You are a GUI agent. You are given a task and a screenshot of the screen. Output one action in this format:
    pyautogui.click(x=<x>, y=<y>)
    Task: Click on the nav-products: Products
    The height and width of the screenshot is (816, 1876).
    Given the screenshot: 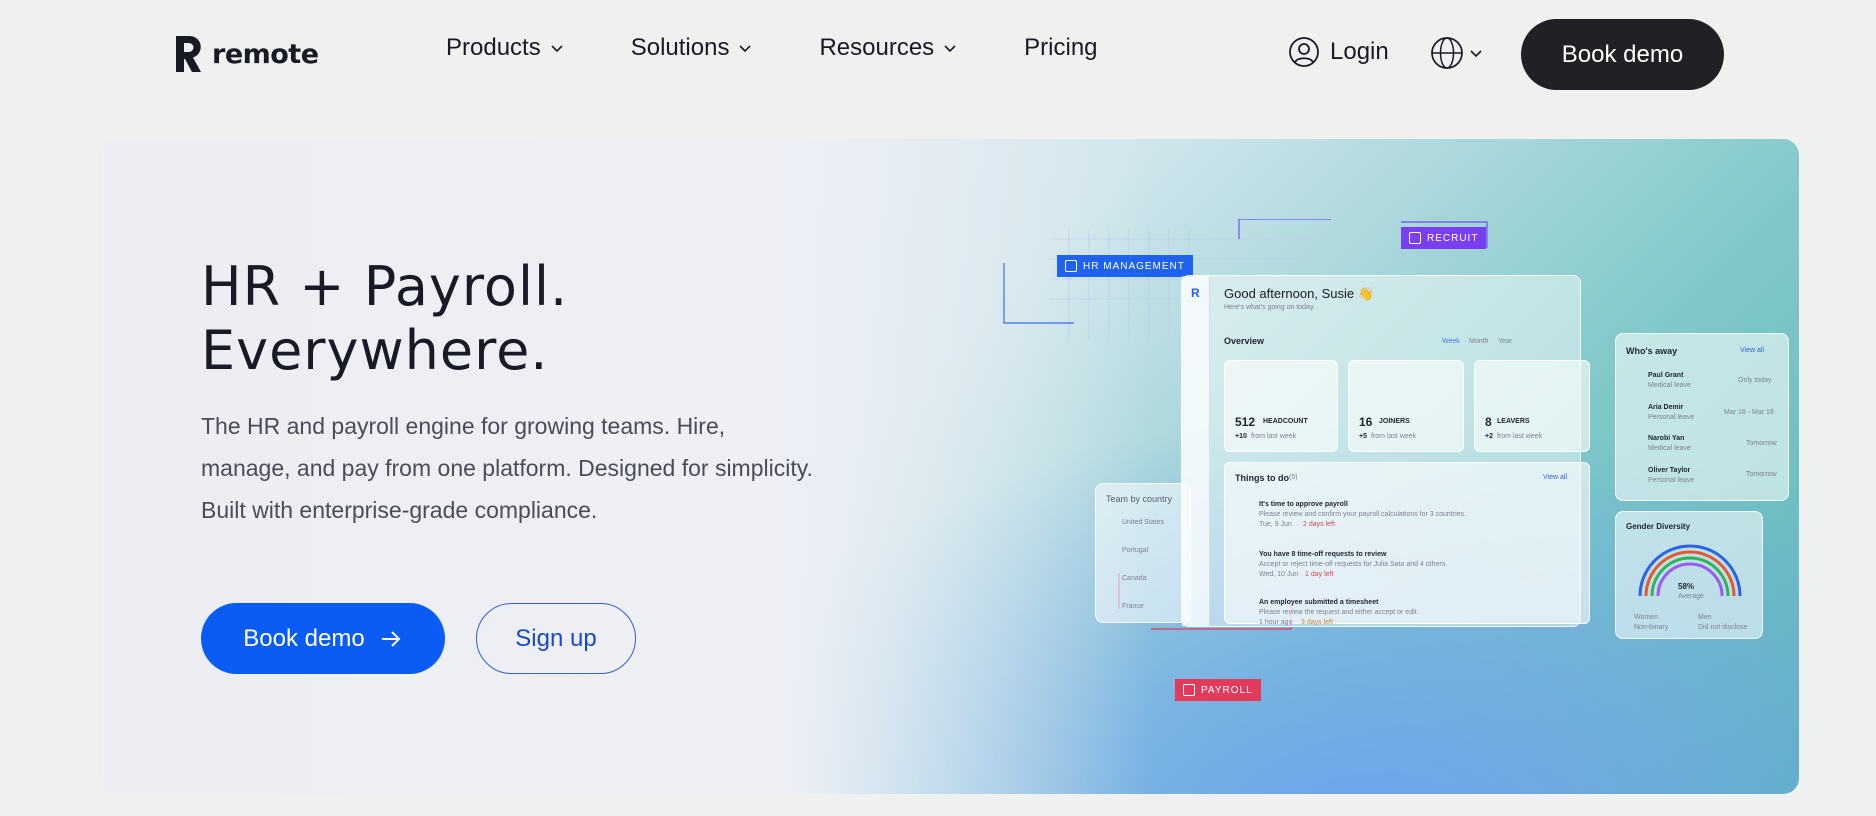 What is the action you would take?
    pyautogui.click(x=505, y=48)
    